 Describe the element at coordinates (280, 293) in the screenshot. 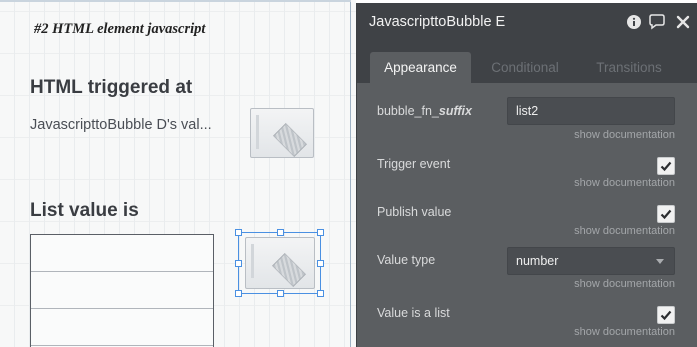

I see `resize-handle-s` at that location.